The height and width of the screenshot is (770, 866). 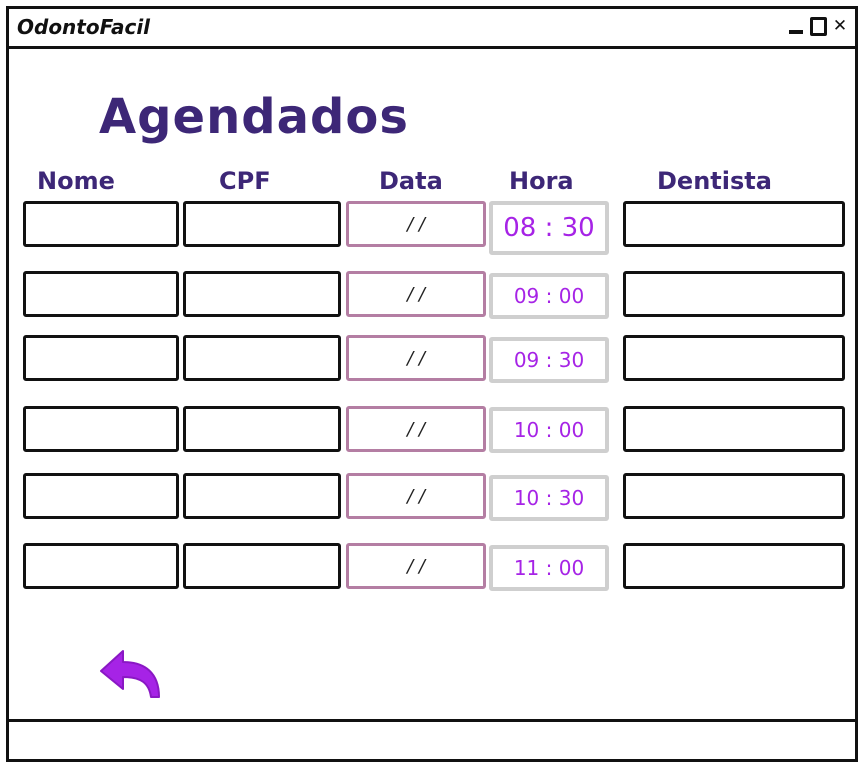 What do you see at coordinates (549, 296) in the screenshot?
I see `hora-input: 09 : 00` at bounding box center [549, 296].